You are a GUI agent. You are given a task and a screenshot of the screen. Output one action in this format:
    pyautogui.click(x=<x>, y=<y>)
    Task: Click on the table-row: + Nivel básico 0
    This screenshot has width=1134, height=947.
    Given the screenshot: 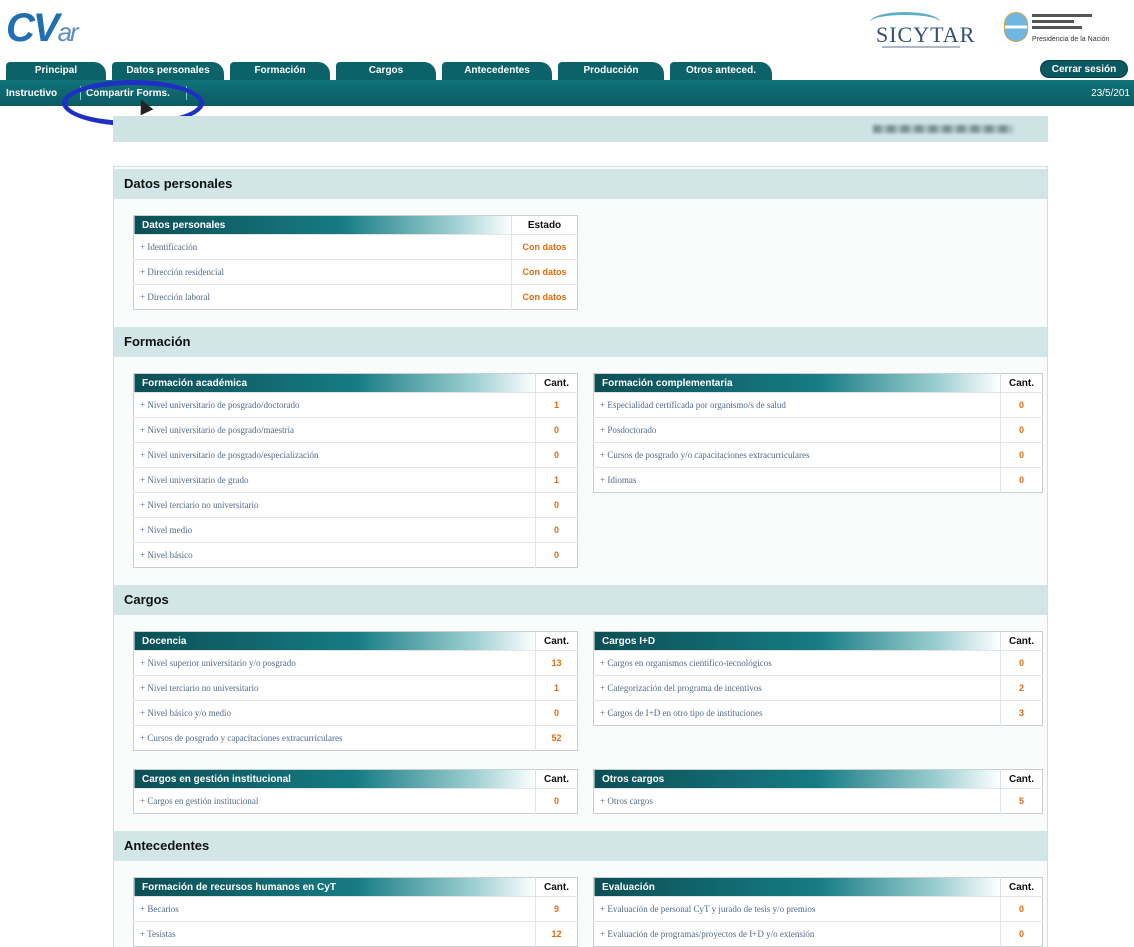 What is the action you would take?
    pyautogui.click(x=355, y=555)
    